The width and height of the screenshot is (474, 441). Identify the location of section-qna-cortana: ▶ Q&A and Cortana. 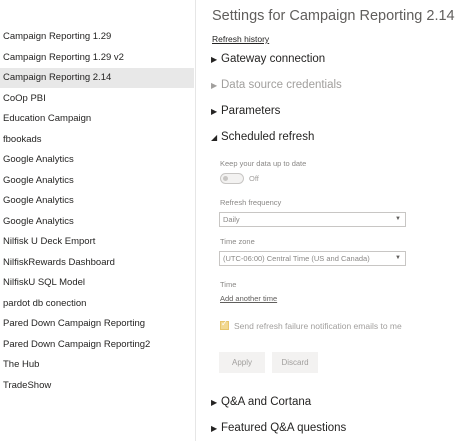
(261, 402).